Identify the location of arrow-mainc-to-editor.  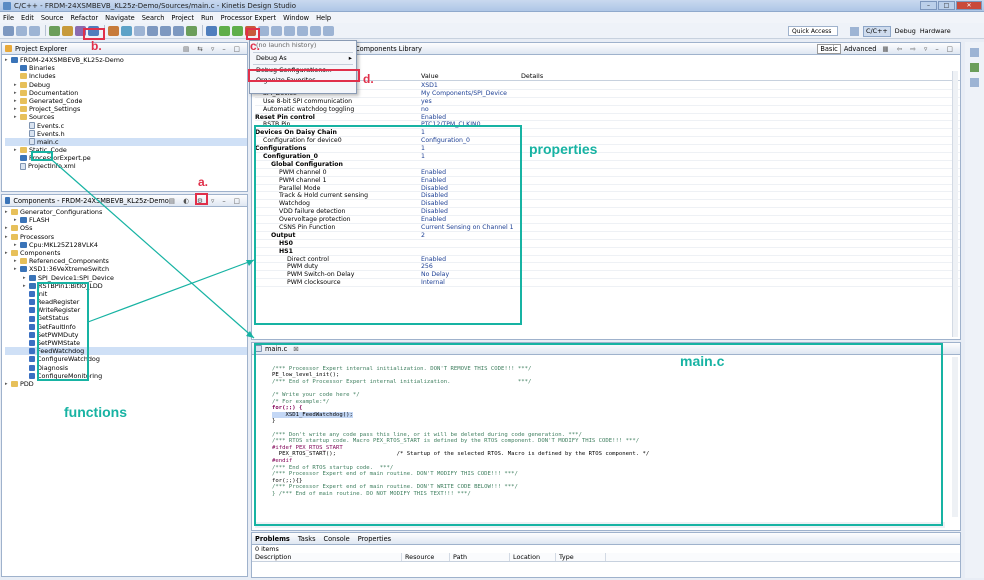
(153, 249).